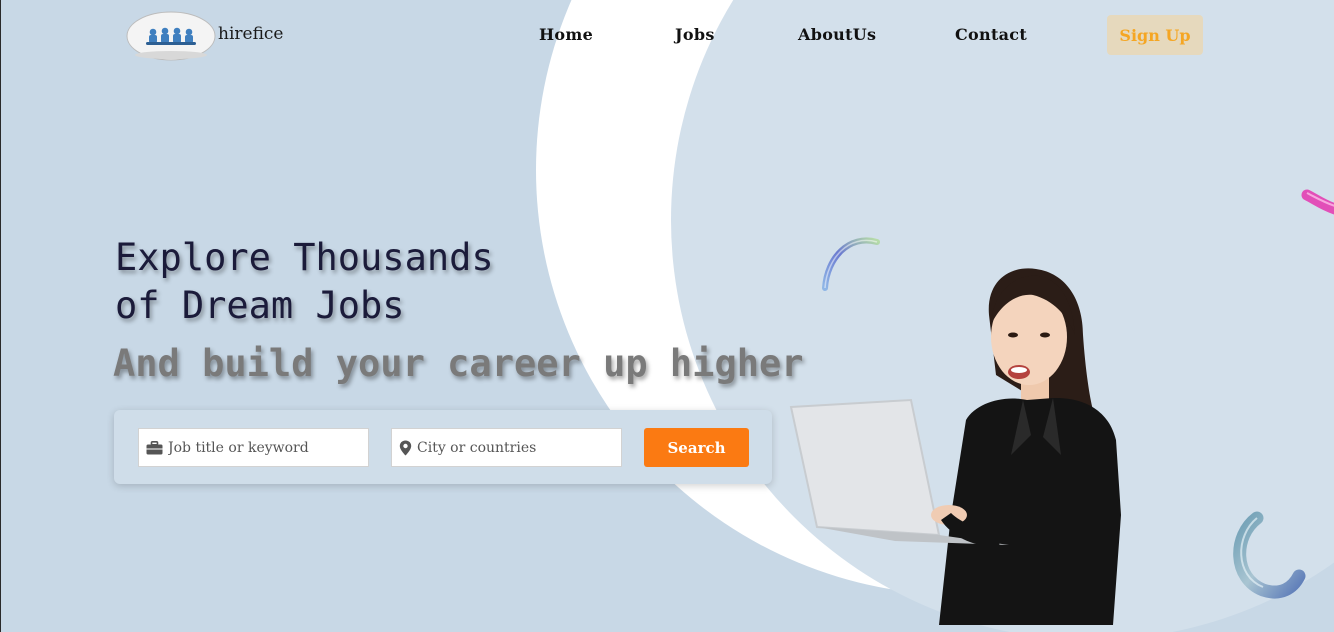 The image size is (1334, 632). What do you see at coordinates (171, 36) in the screenshot?
I see `people-group-logo` at bounding box center [171, 36].